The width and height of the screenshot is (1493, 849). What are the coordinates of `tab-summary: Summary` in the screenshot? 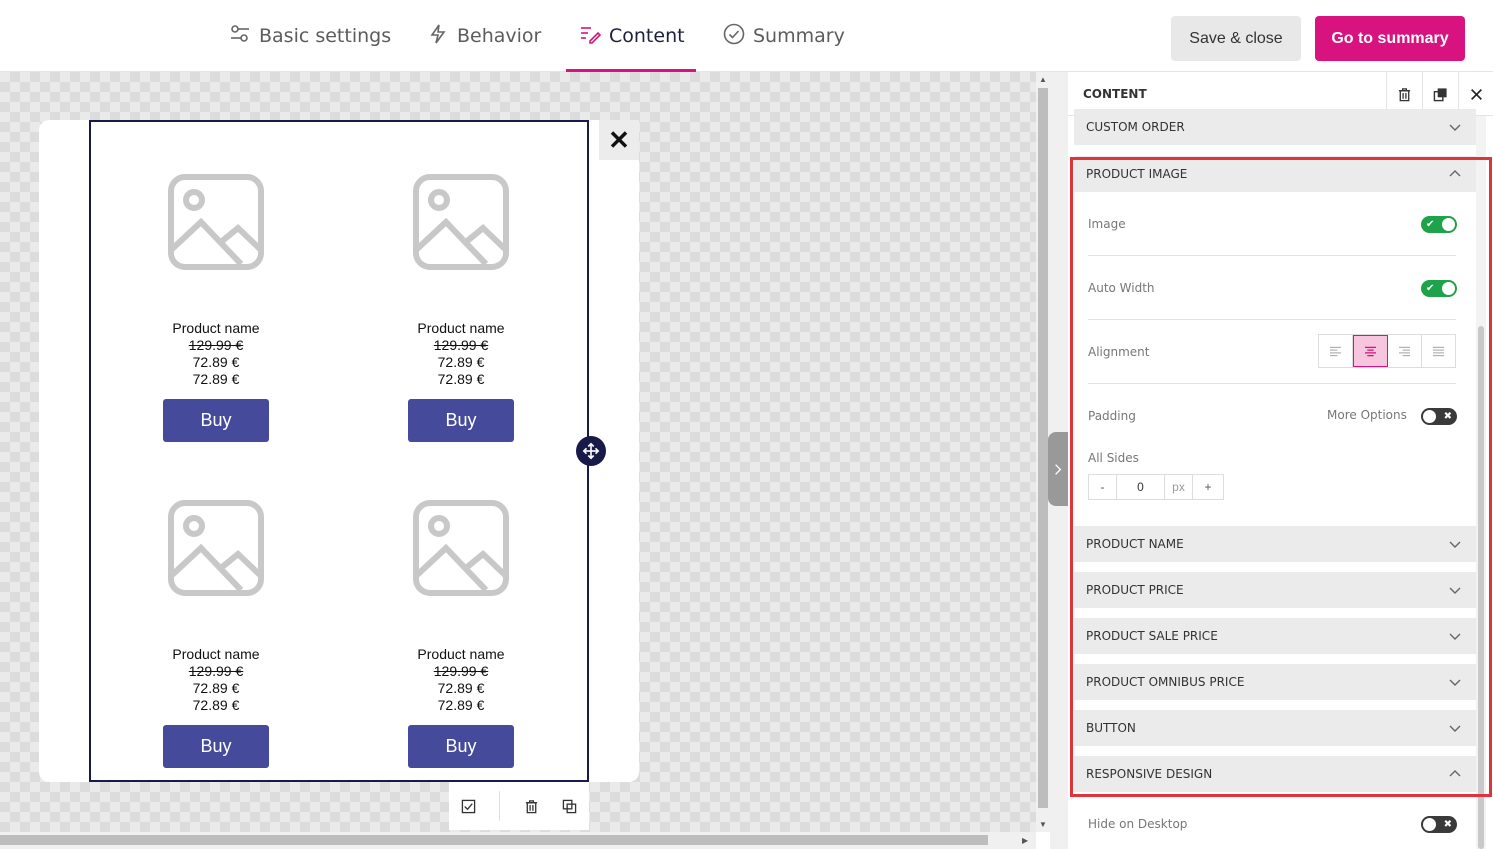 It's located at (784, 36).